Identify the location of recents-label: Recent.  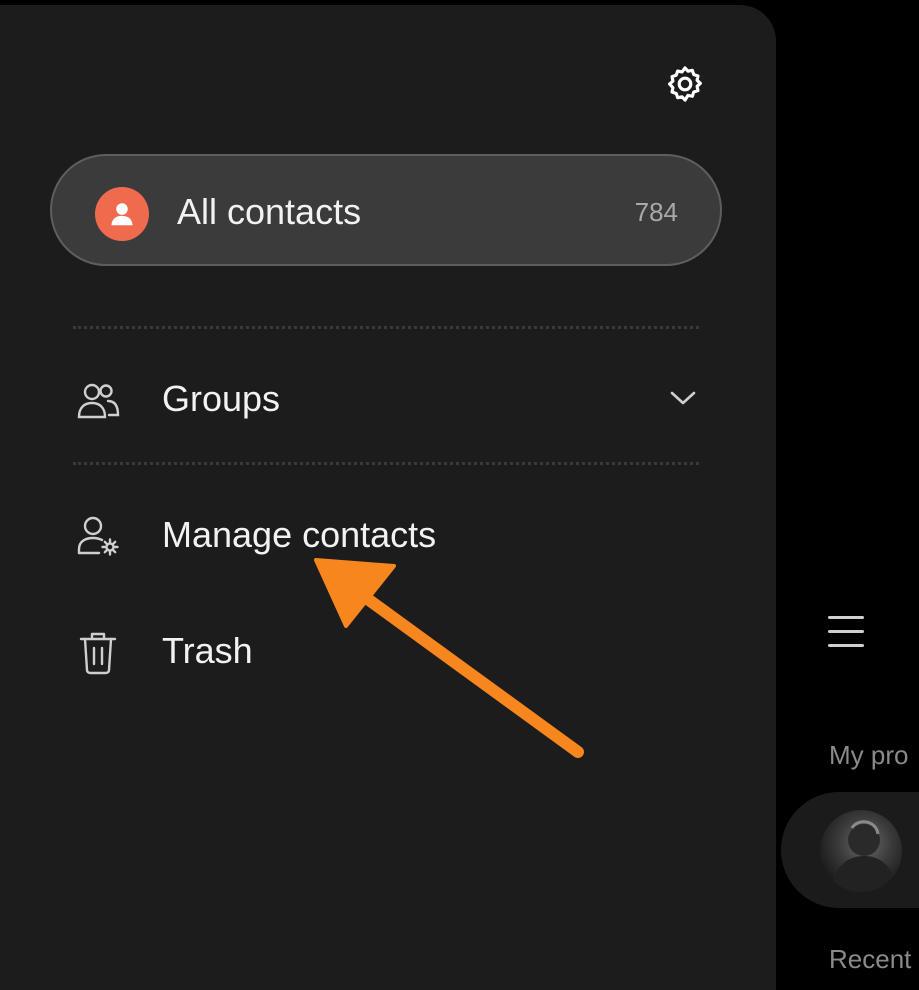
(870, 959).